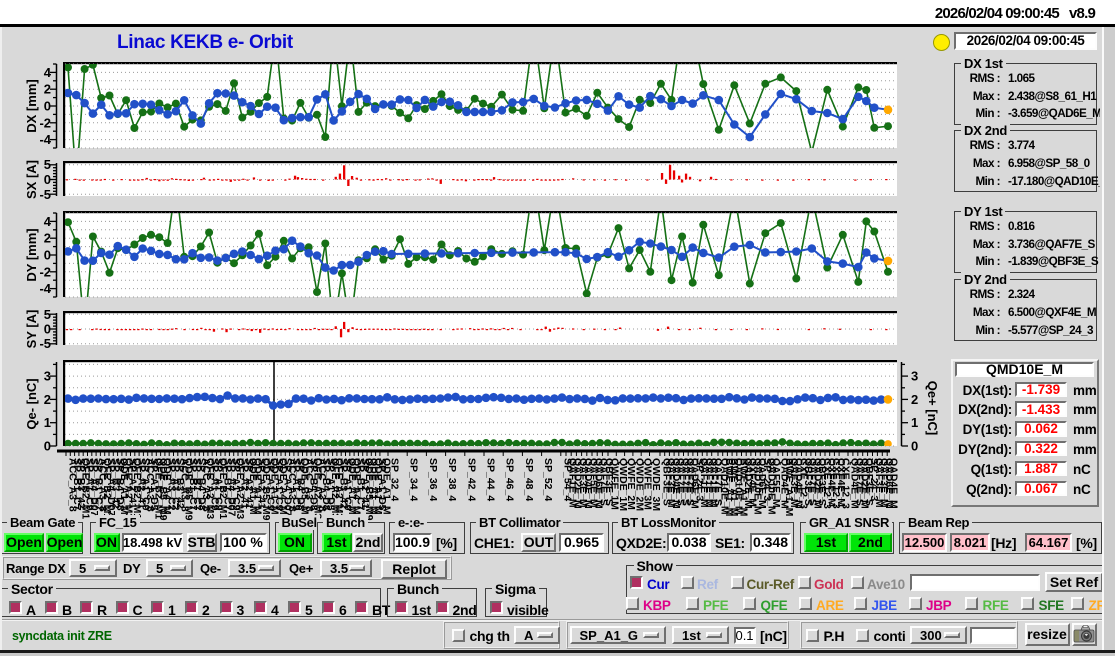  What do you see at coordinates (31, 329) in the screenshot?
I see `svg-text: SY [A]` at bounding box center [31, 329].